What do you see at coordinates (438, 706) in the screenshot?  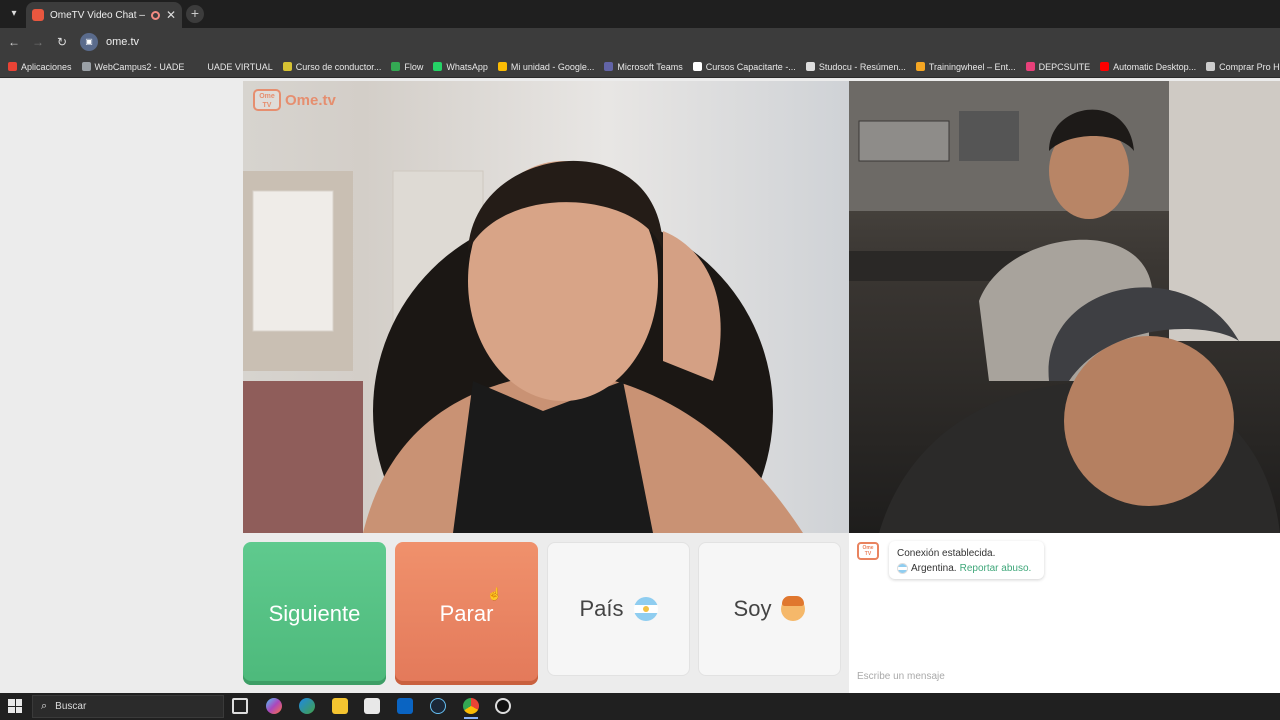 I see `steam-icon` at bounding box center [438, 706].